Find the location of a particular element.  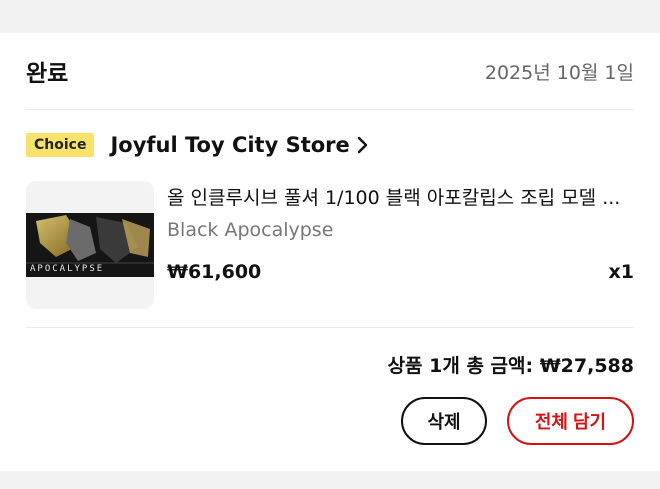

product-quantity: x1 is located at coordinates (621, 272).